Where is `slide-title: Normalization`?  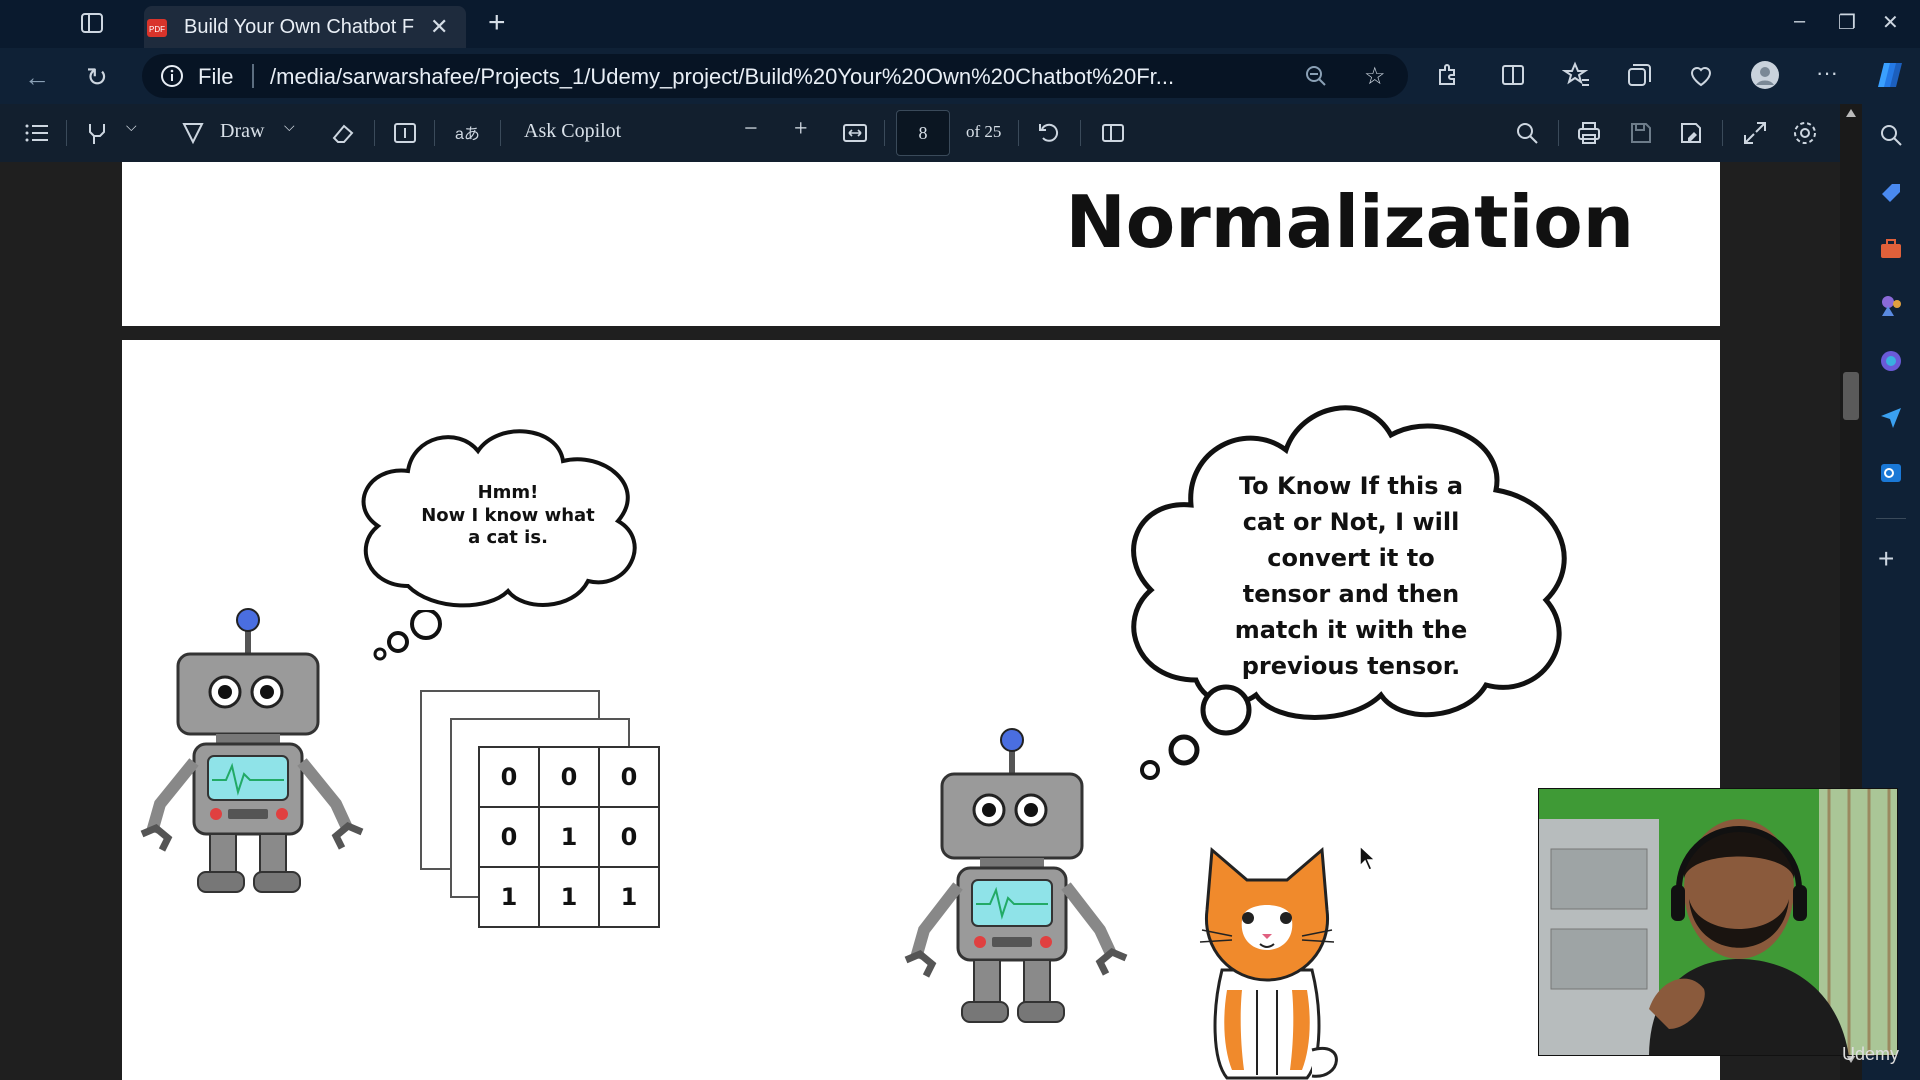 slide-title: Normalization is located at coordinates (1349, 222).